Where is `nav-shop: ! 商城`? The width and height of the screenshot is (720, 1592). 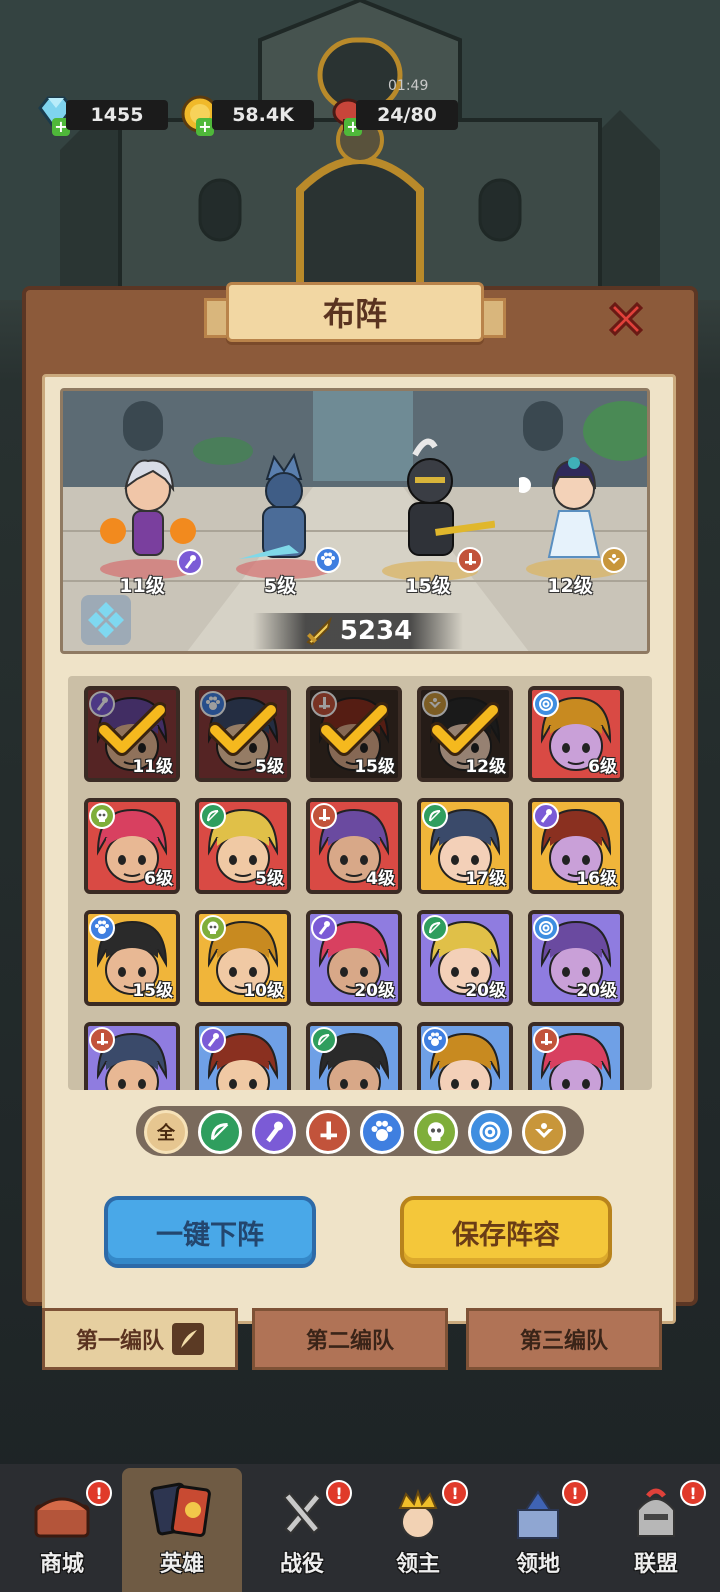 nav-shop: ! 商城 is located at coordinates (62, 1530).